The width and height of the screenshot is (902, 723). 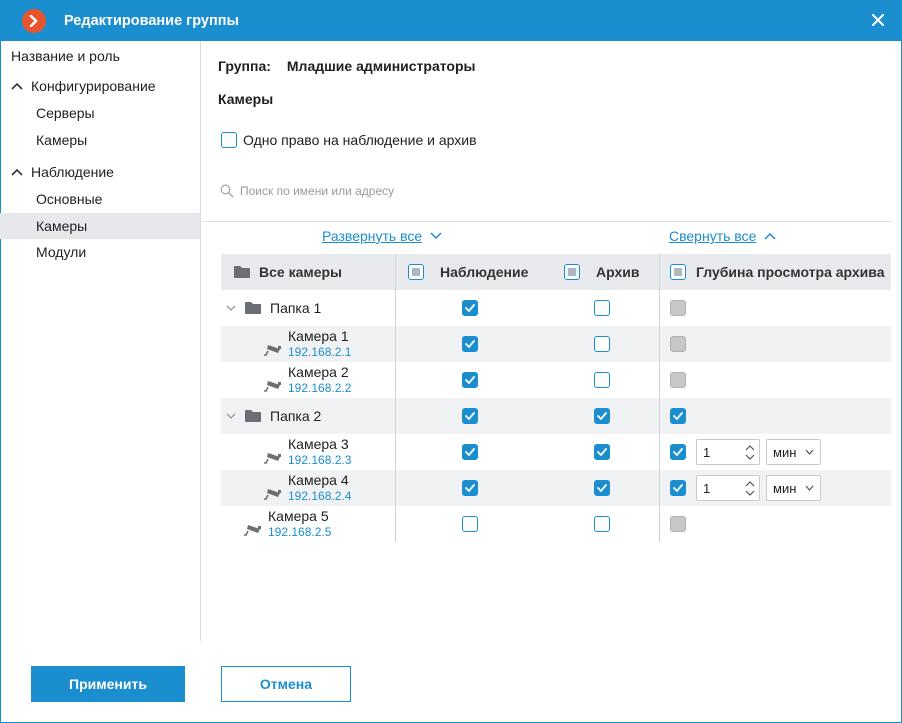 I want to click on name-cell: Камера 2 192.168.2.2, so click(x=307, y=380).